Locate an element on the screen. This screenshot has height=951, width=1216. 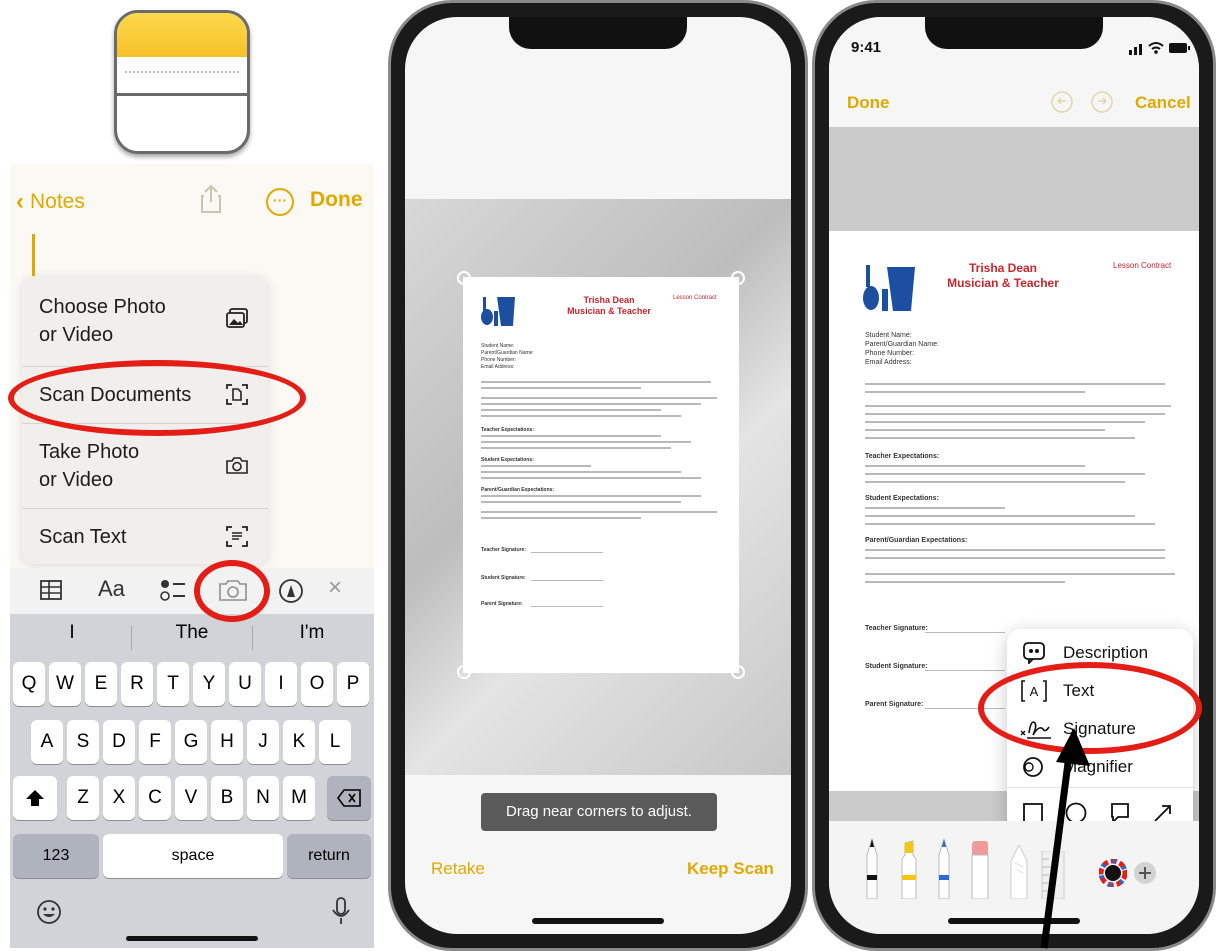
back-button: ‹ Notes is located at coordinates (50, 202).